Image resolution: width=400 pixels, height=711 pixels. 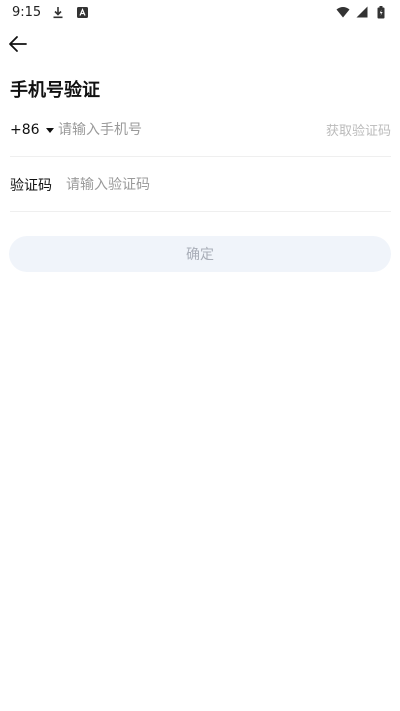 What do you see at coordinates (55, 90) in the screenshot?
I see `page-title: 手机号验证` at bounding box center [55, 90].